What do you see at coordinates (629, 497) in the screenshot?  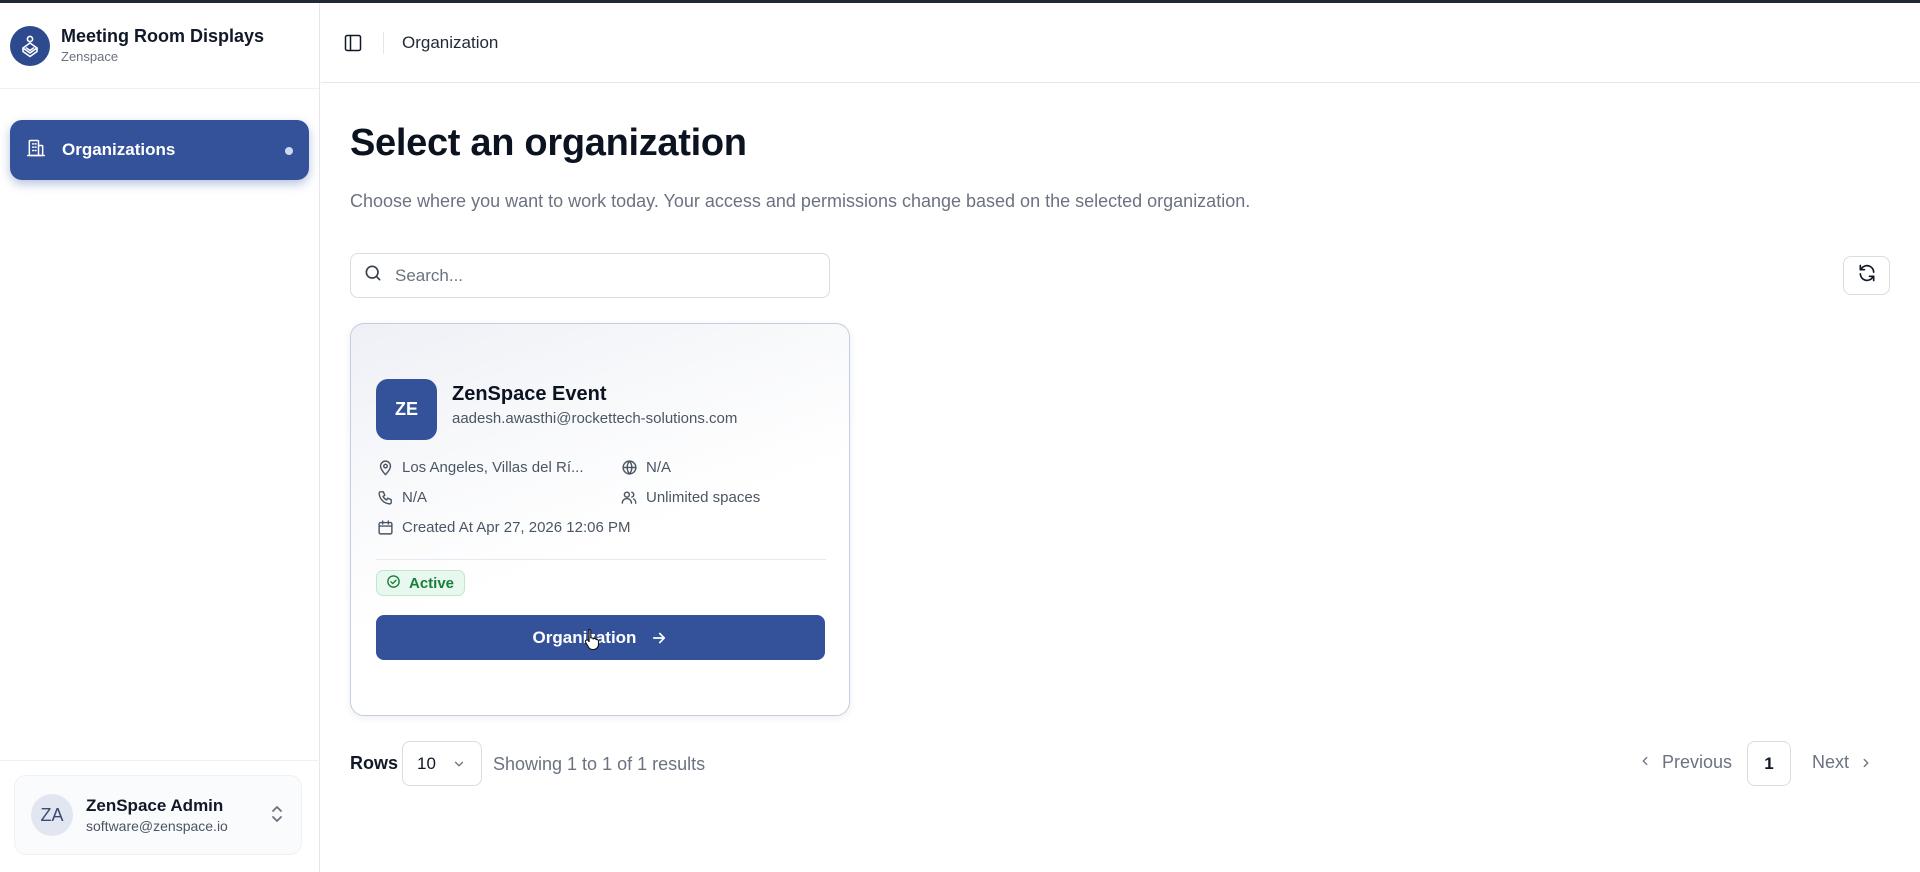 I see `users-icon` at bounding box center [629, 497].